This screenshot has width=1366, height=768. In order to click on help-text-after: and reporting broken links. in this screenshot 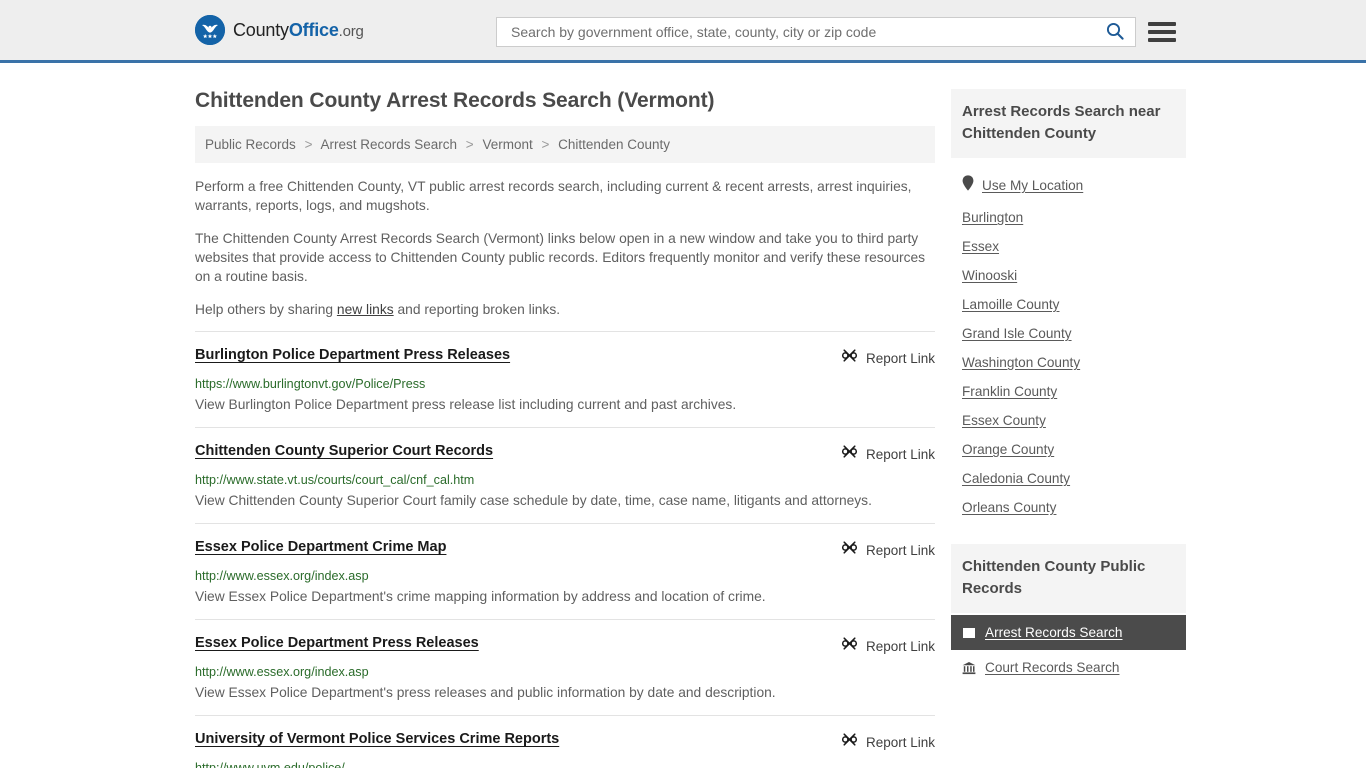, I will do `click(477, 309)`.